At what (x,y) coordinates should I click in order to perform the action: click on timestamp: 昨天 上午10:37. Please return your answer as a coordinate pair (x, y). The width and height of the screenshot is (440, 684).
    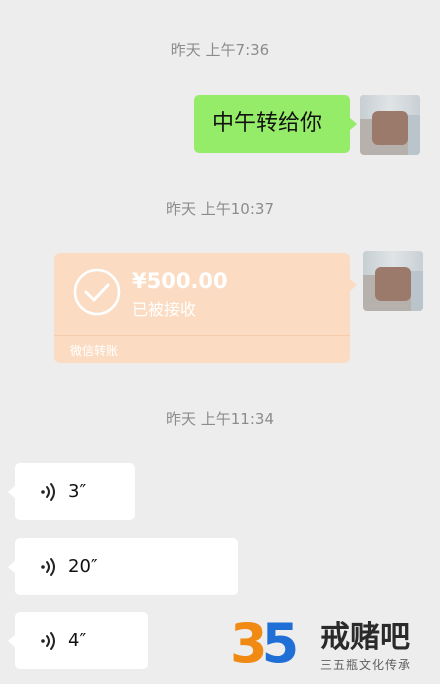
    Looking at the image, I should click on (220, 209).